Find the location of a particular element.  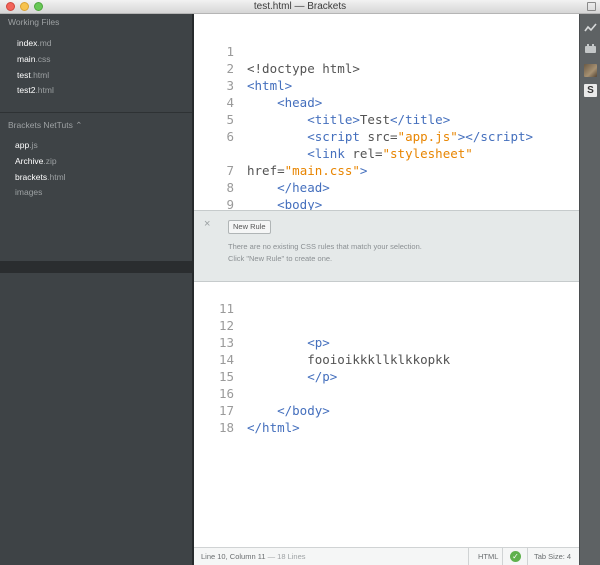

code-line: 4 <title>Test</title> is located at coordinates (338, 111).